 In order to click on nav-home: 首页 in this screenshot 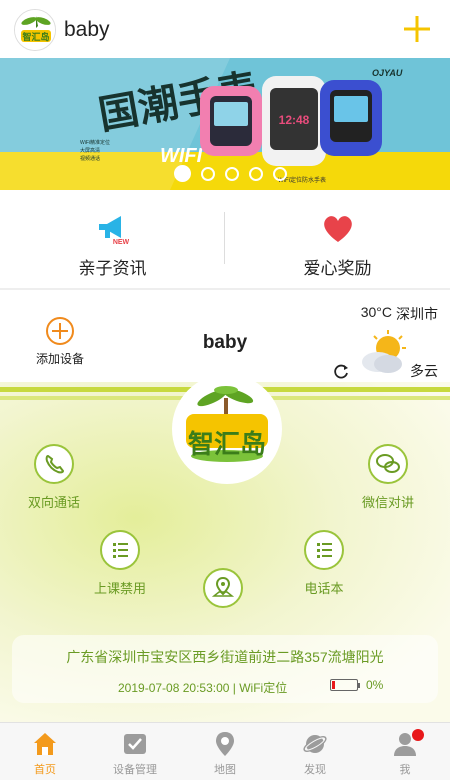, I will do `click(45, 751)`.